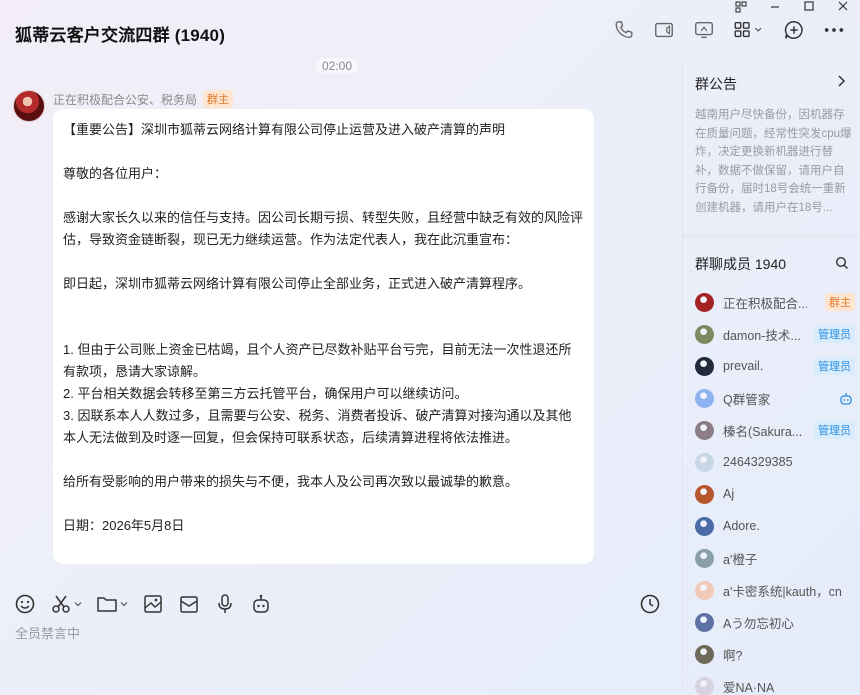  Describe the element at coordinates (125, 99) in the screenshot. I see `sender-name: 正在积极配合公安、税务局` at that location.